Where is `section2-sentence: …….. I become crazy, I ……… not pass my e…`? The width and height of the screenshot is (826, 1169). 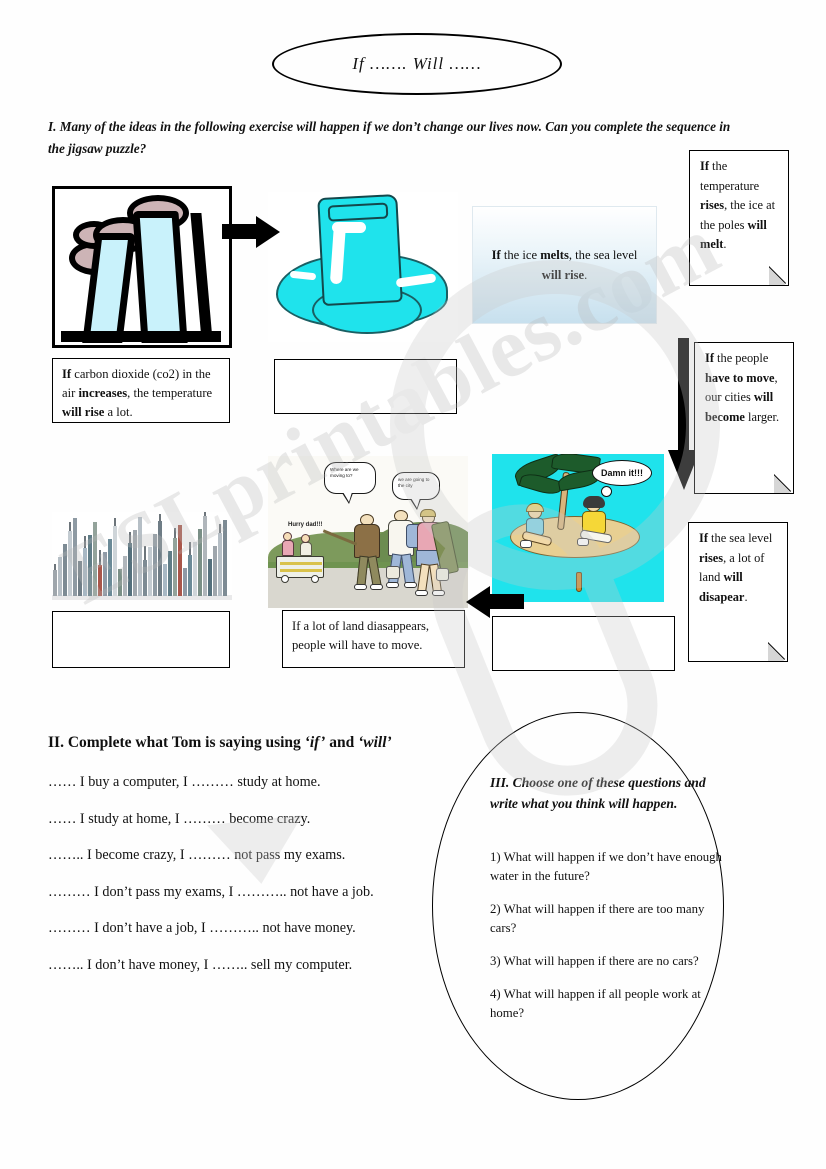
section2-sentence: …….. I become crazy, I ……… not pass my e… is located at coordinates (197, 855).